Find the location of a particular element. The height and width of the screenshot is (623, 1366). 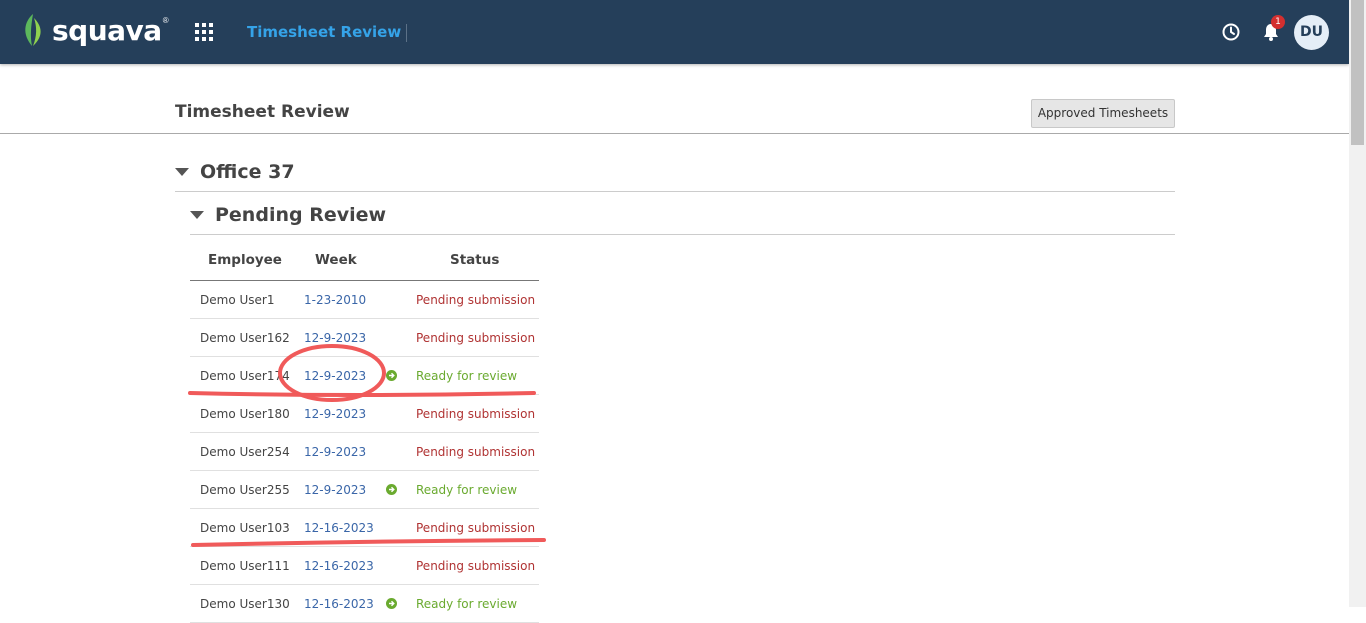

column-header-employee: Employee is located at coordinates (245, 260).